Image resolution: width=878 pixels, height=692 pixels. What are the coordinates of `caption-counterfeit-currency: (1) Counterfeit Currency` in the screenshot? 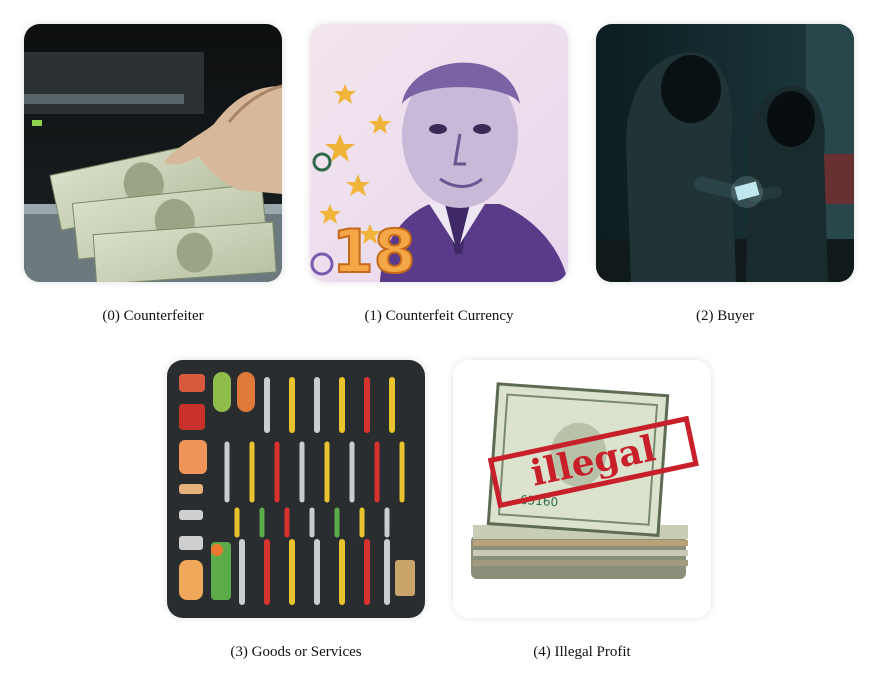 It's located at (439, 316).